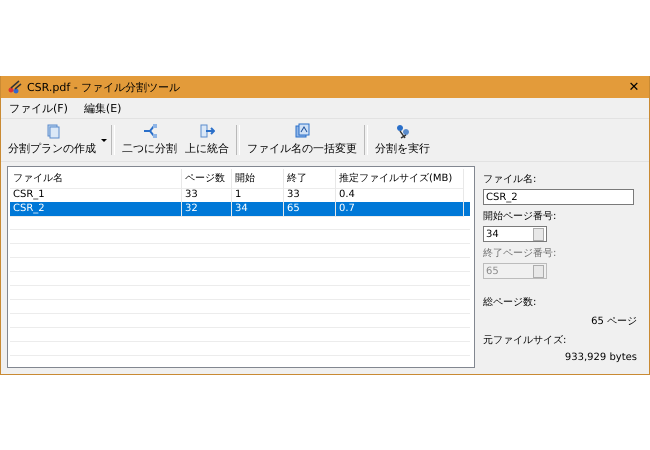 The width and height of the screenshot is (650, 450). Describe the element at coordinates (600, 357) in the screenshot. I see `stat-value: 933,929 bytes` at that location.